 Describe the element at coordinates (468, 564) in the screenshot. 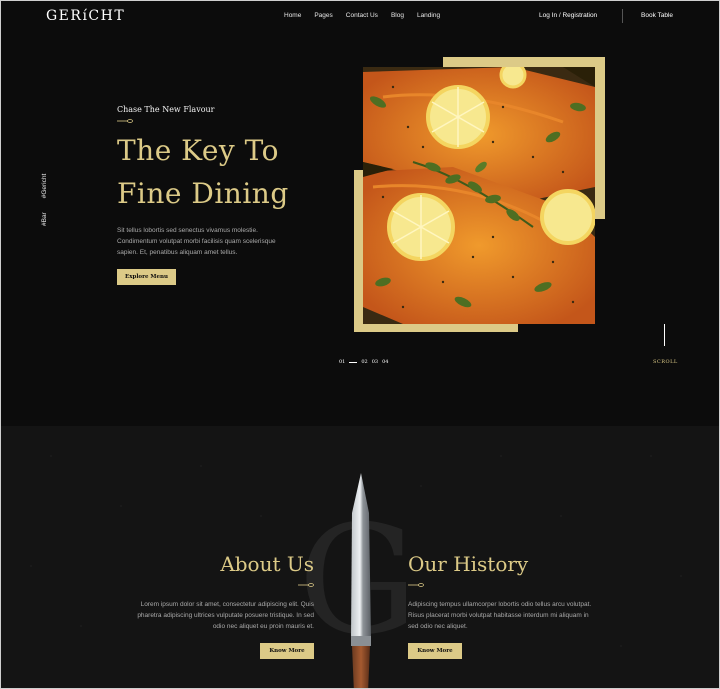

I see `our-history-title: Our History` at that location.